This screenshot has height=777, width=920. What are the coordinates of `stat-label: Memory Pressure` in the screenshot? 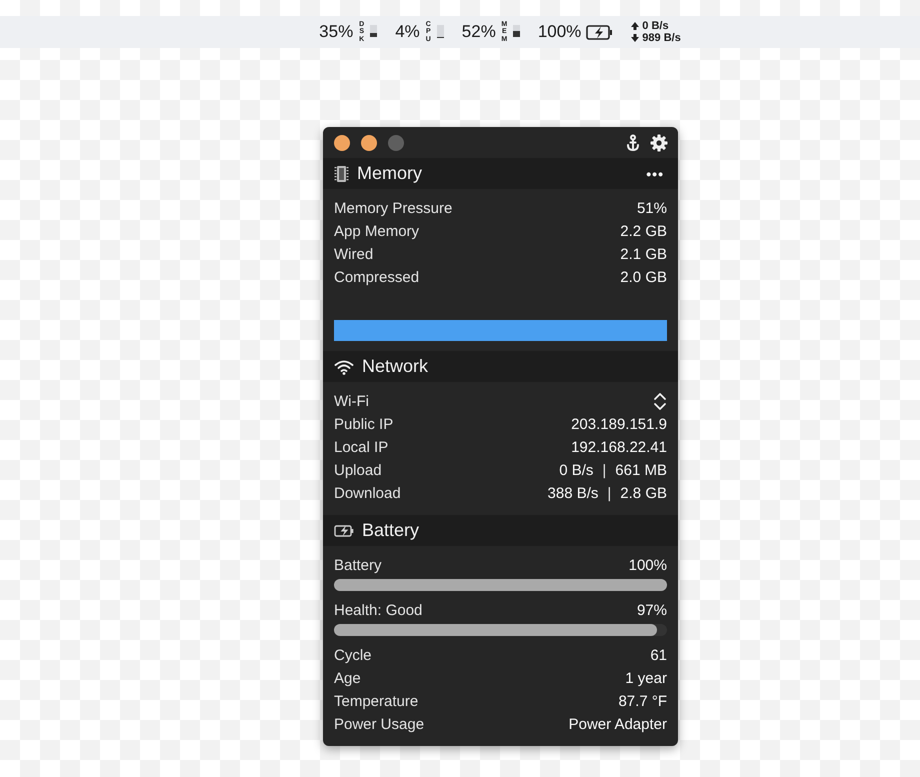 It's located at (393, 208).